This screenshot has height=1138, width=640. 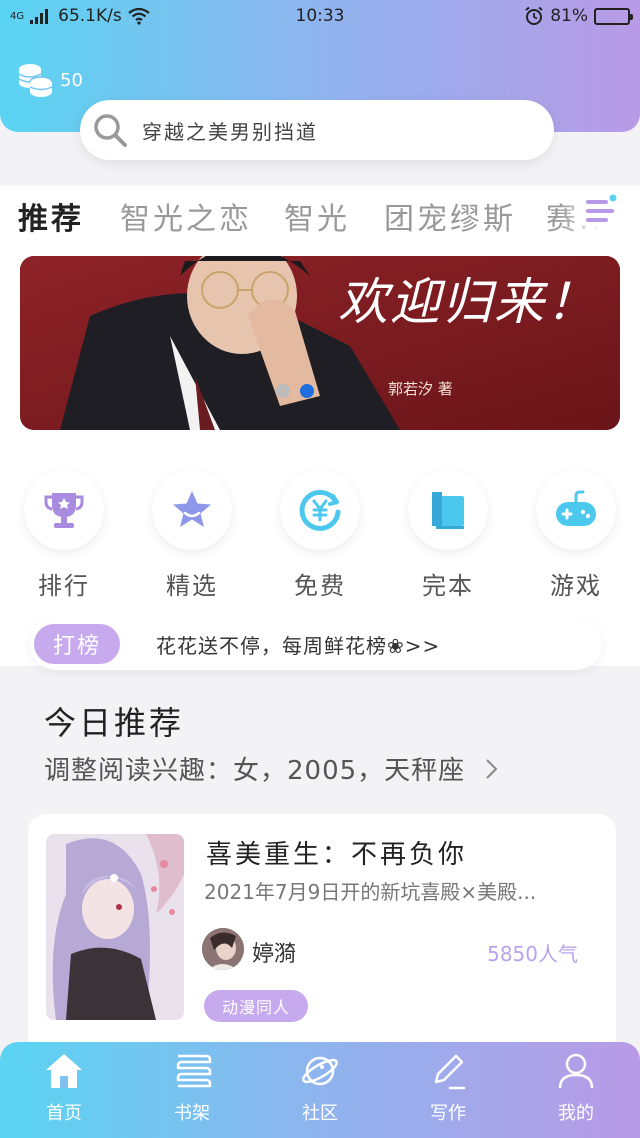 What do you see at coordinates (223, 949) in the screenshot?
I see `author-avatar` at bounding box center [223, 949].